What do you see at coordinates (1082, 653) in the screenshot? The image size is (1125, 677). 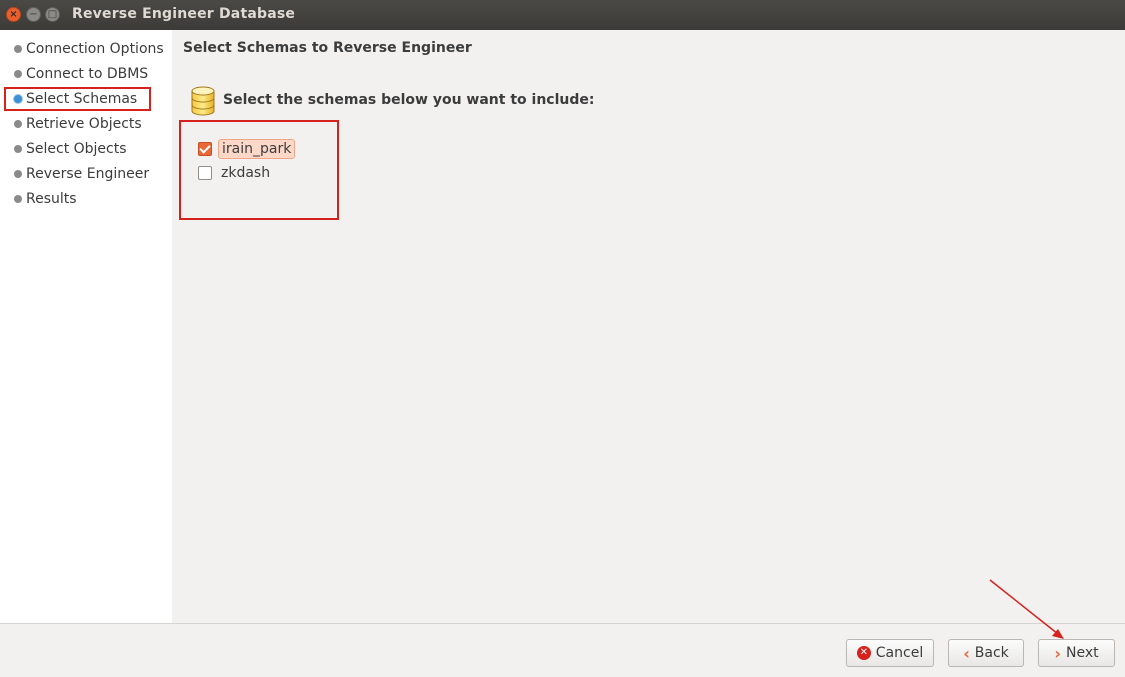 I see `next-button-label: Next` at bounding box center [1082, 653].